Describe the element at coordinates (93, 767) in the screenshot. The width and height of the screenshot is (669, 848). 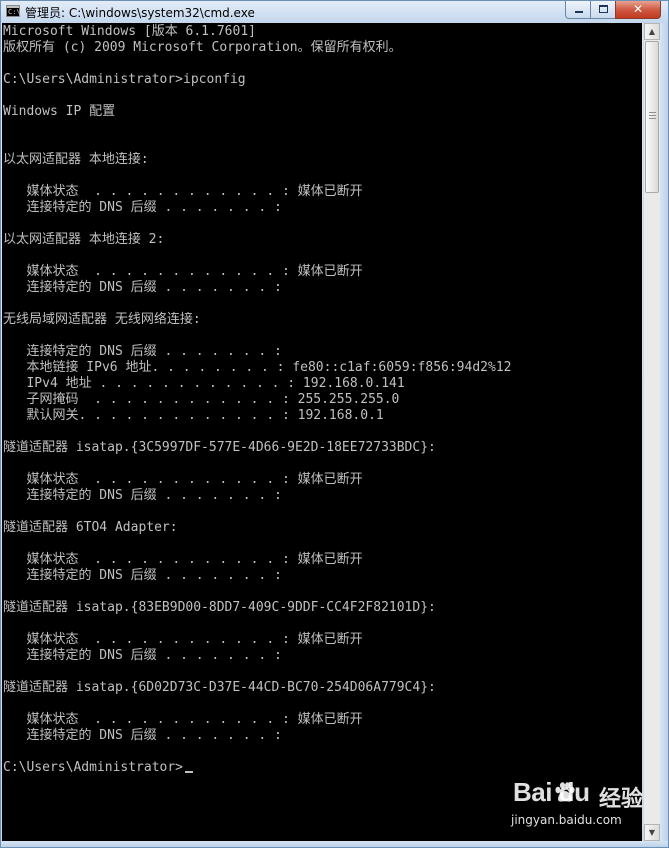
I see `console-line: C:\Users\Administrator>` at that location.